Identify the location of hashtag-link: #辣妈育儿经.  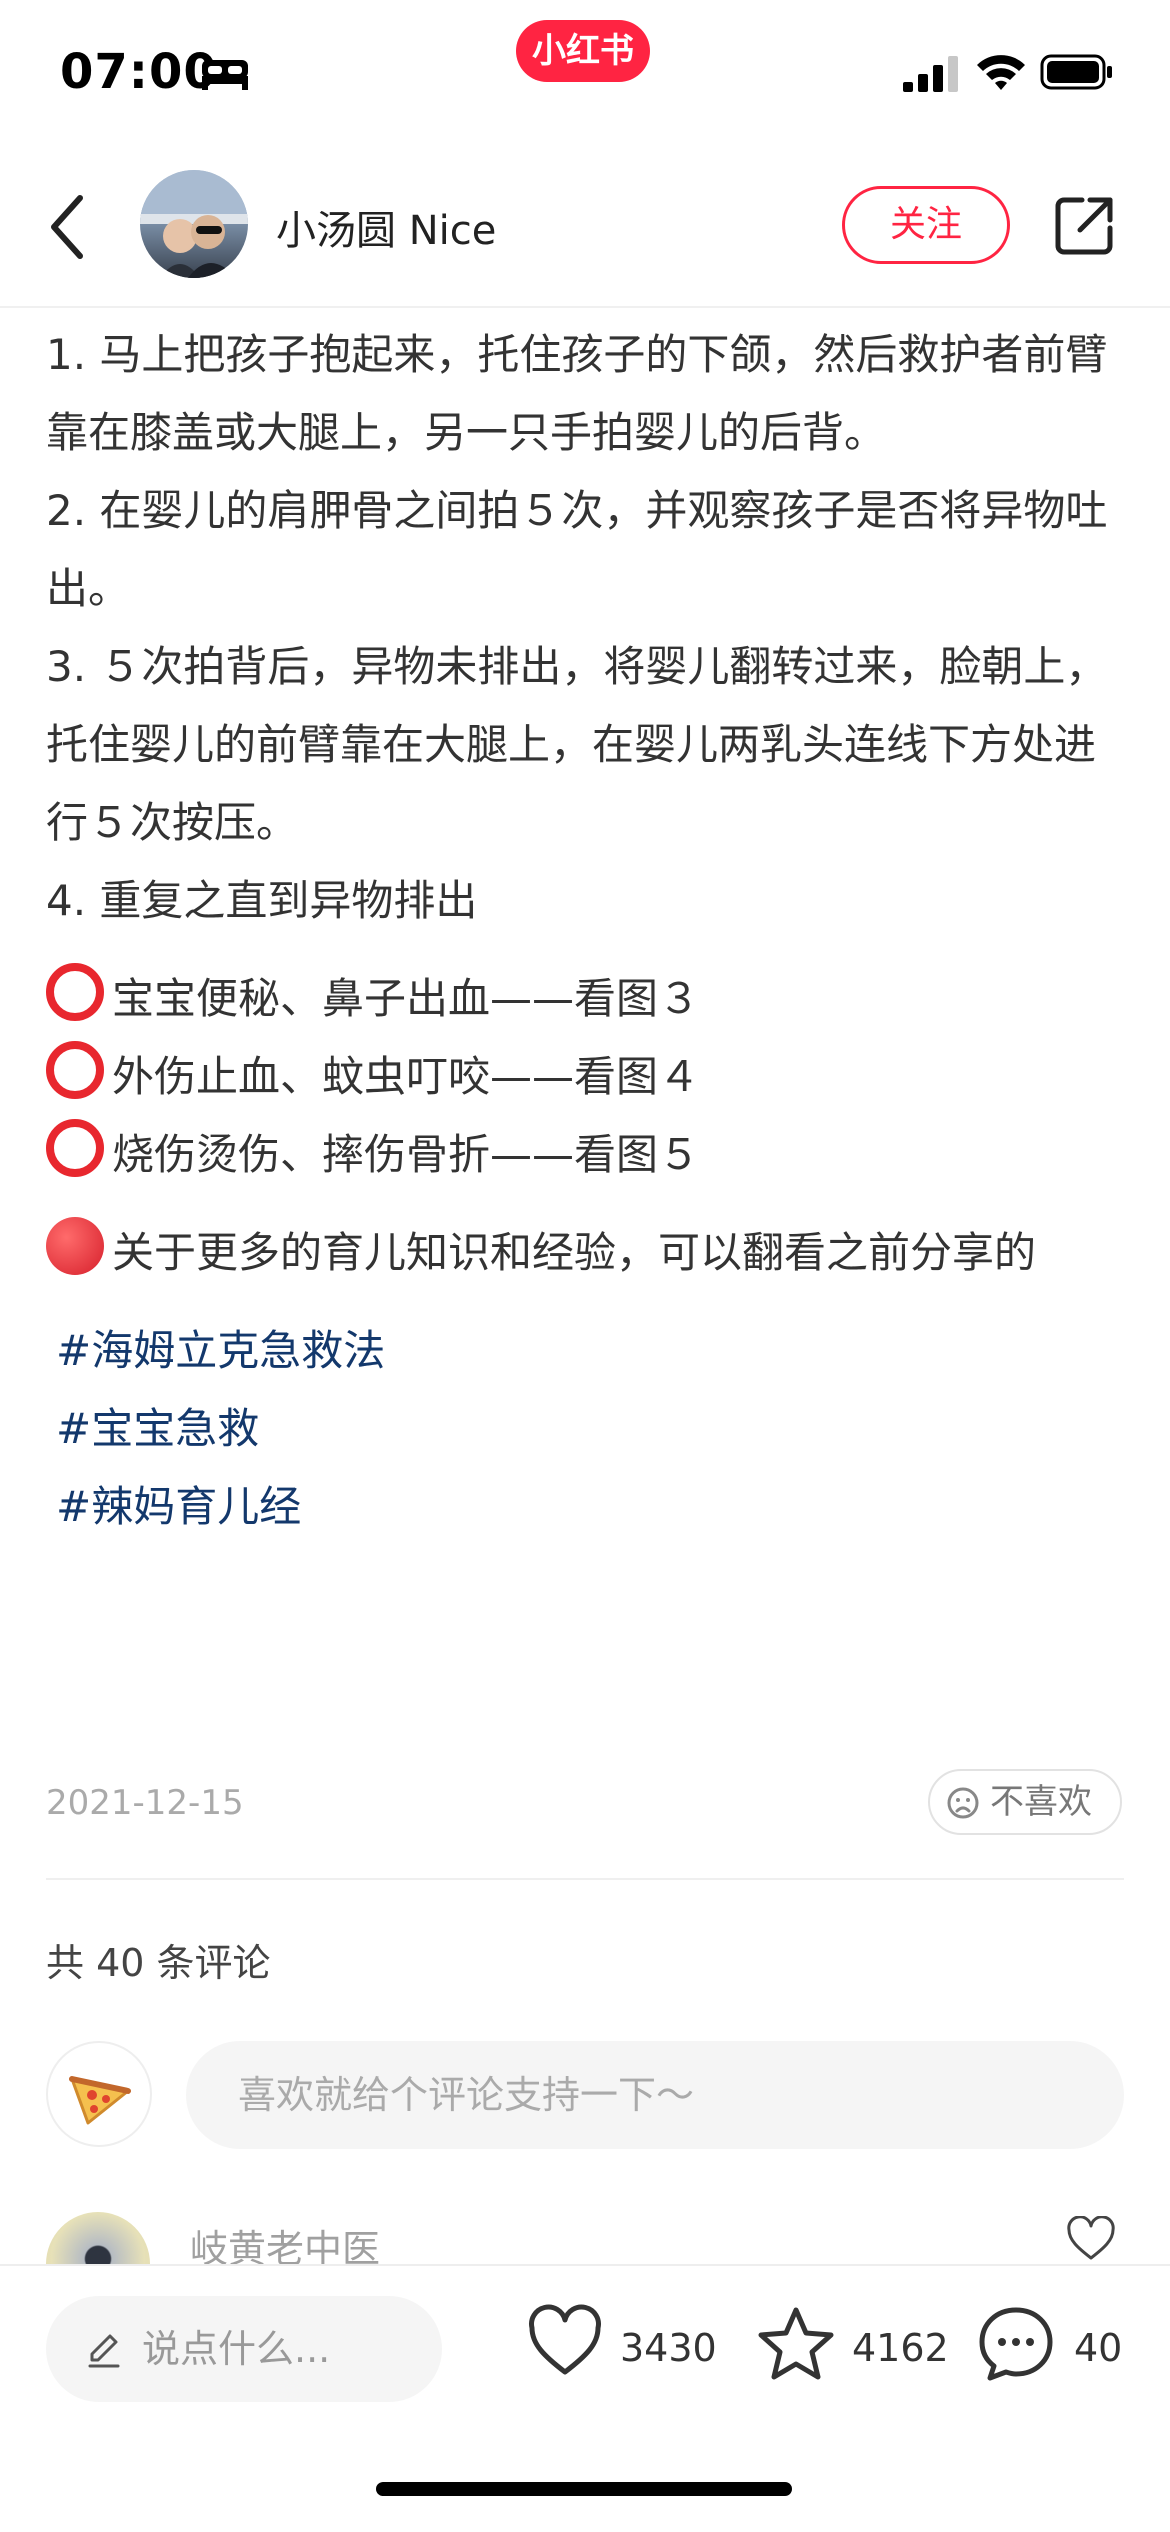
(591, 1507).